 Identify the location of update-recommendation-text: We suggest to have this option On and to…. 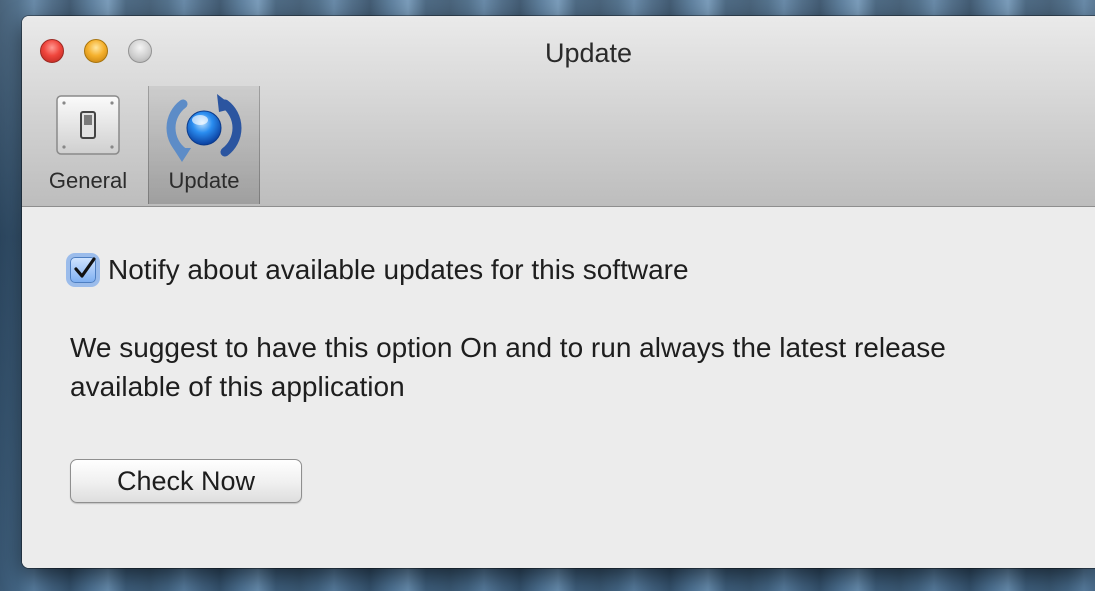
(508, 367).